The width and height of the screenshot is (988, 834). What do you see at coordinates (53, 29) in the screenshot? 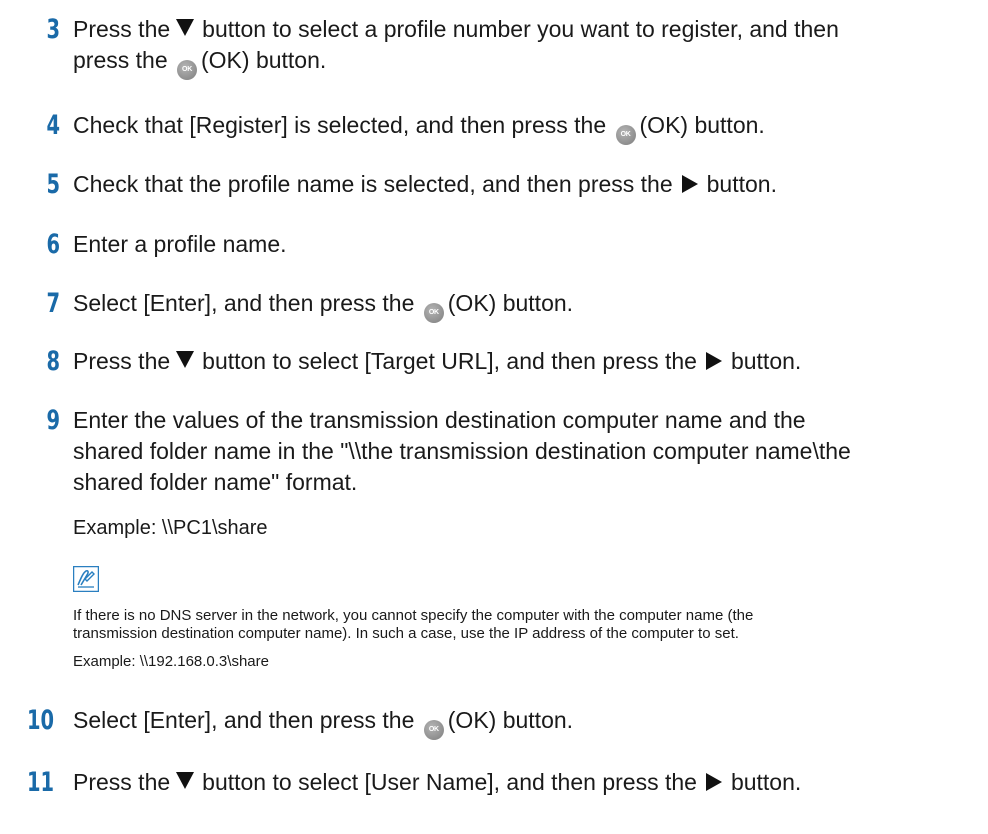
I see `step-number: 3` at bounding box center [53, 29].